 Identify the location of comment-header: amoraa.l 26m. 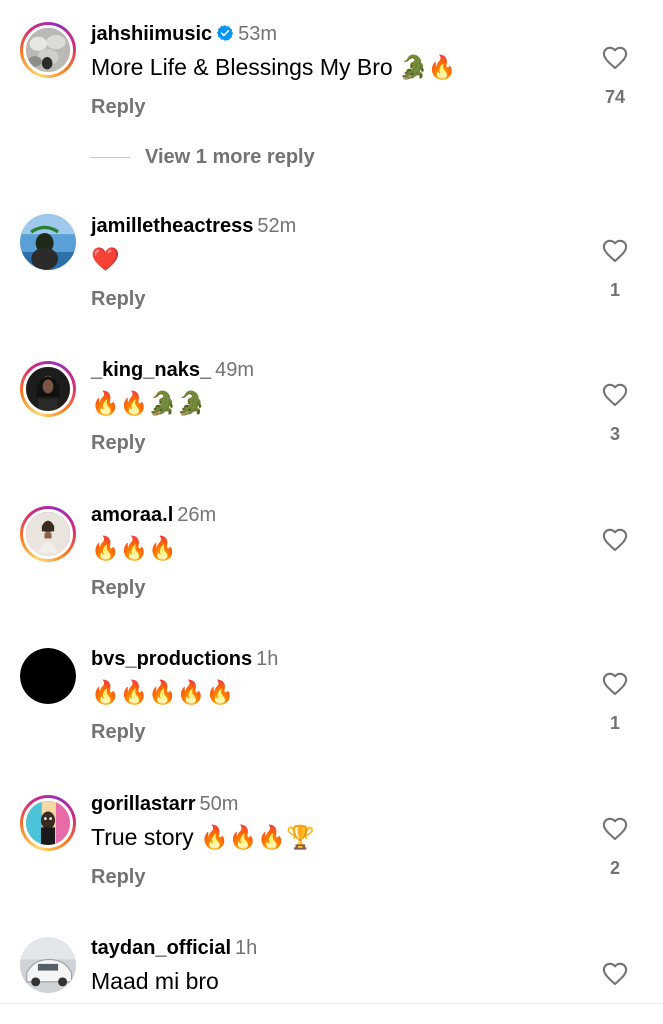
(153, 515).